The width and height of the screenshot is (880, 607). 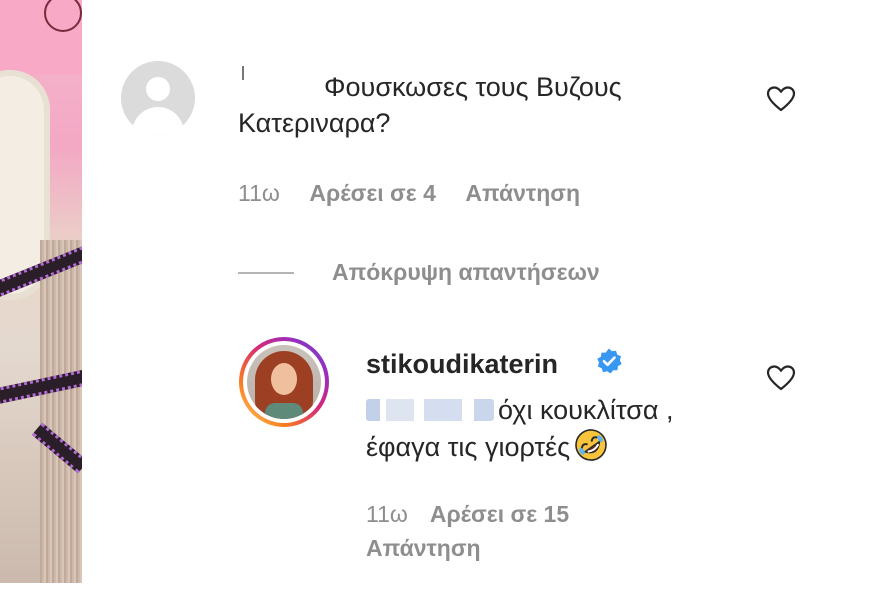 I want to click on reply-text: όχι κουκλίτσα , έφαγα τις γιορτές, so click(x=576, y=428).